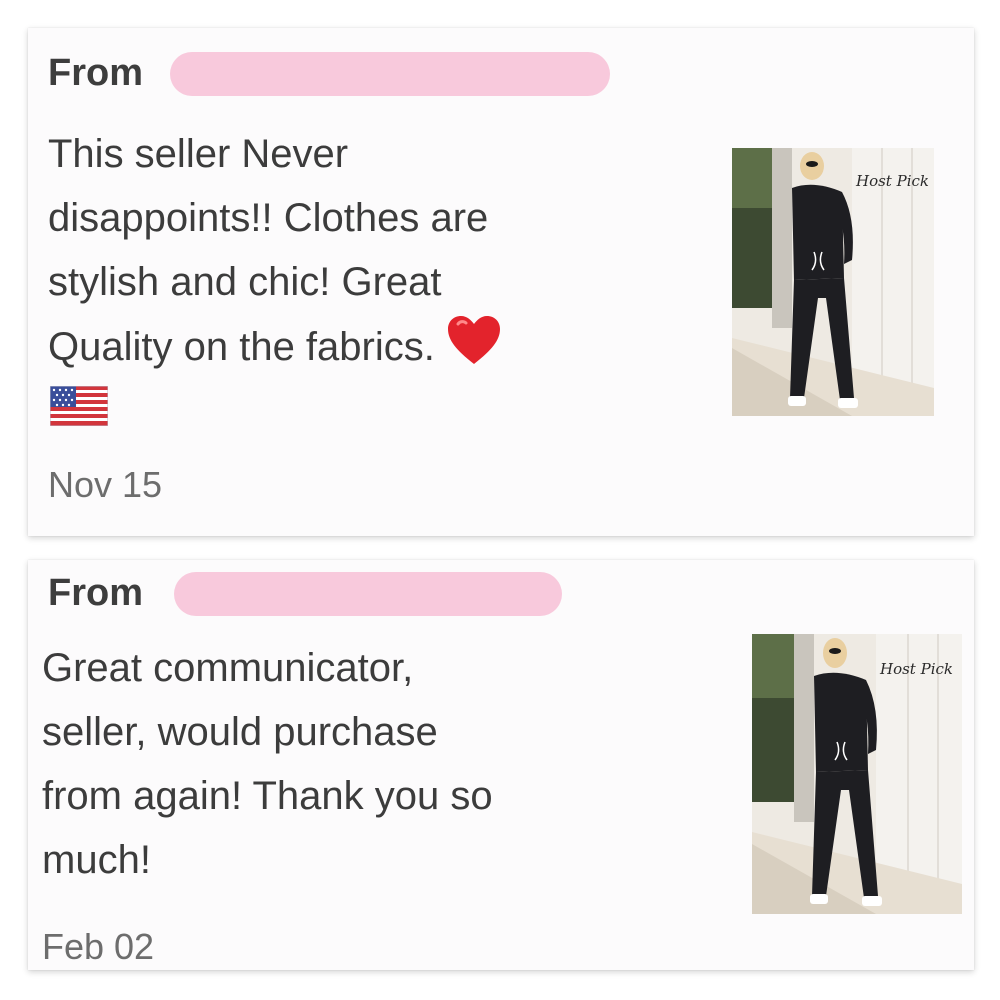  Describe the element at coordinates (105, 484) in the screenshot. I see `review-date: Nov 15` at that location.